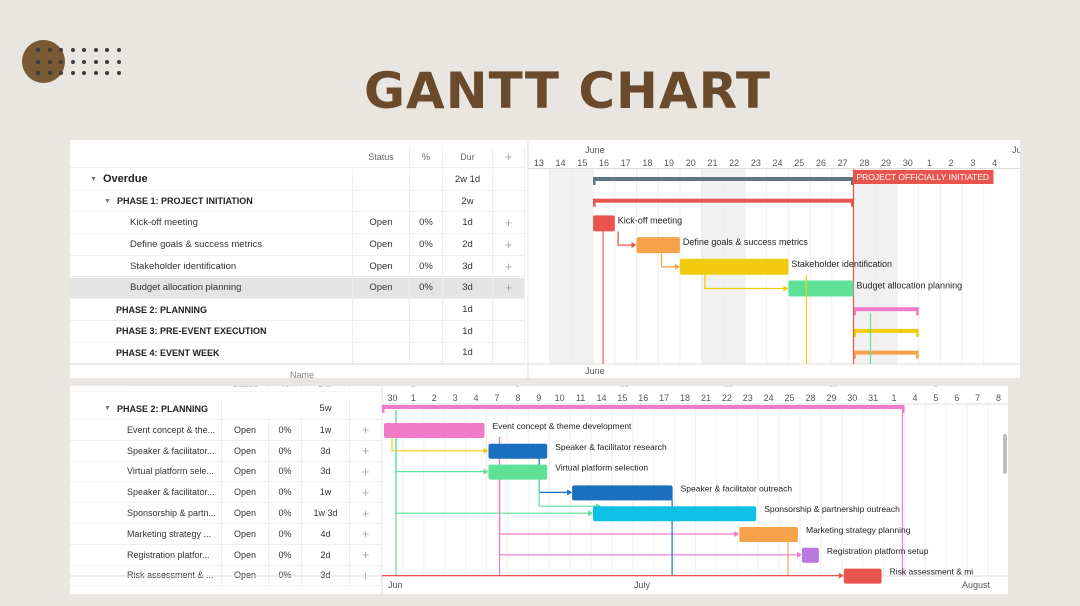 The height and width of the screenshot is (606, 1080). What do you see at coordinates (601, 468) in the screenshot?
I see `task-bar-label: Virtual platform selection` at bounding box center [601, 468].